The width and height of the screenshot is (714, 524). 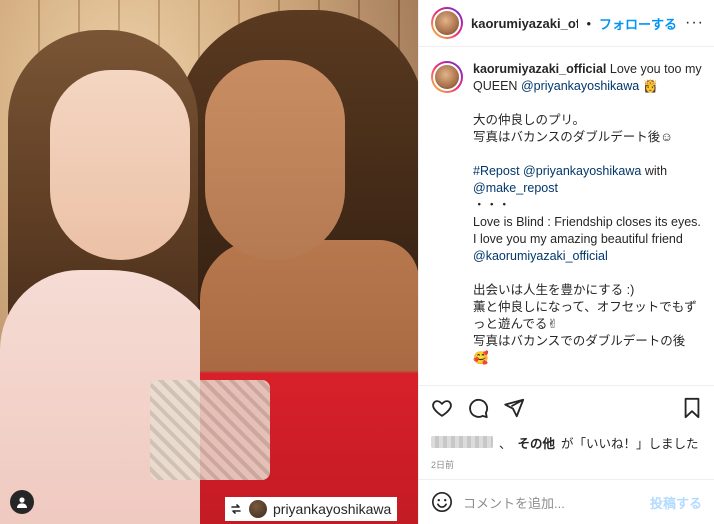 What do you see at coordinates (236, 509) in the screenshot?
I see `repost-icon` at bounding box center [236, 509].